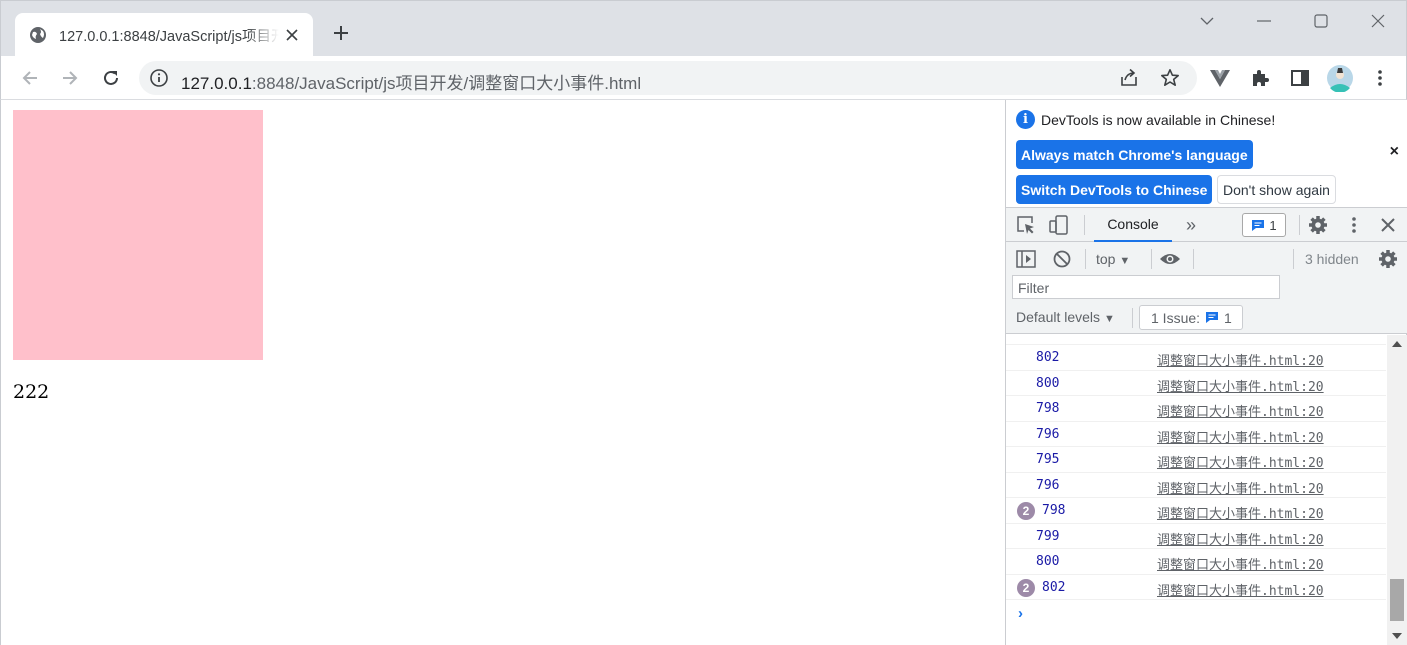  Describe the element at coordinates (1062, 259) in the screenshot. I see `clear-console-icon` at that location.